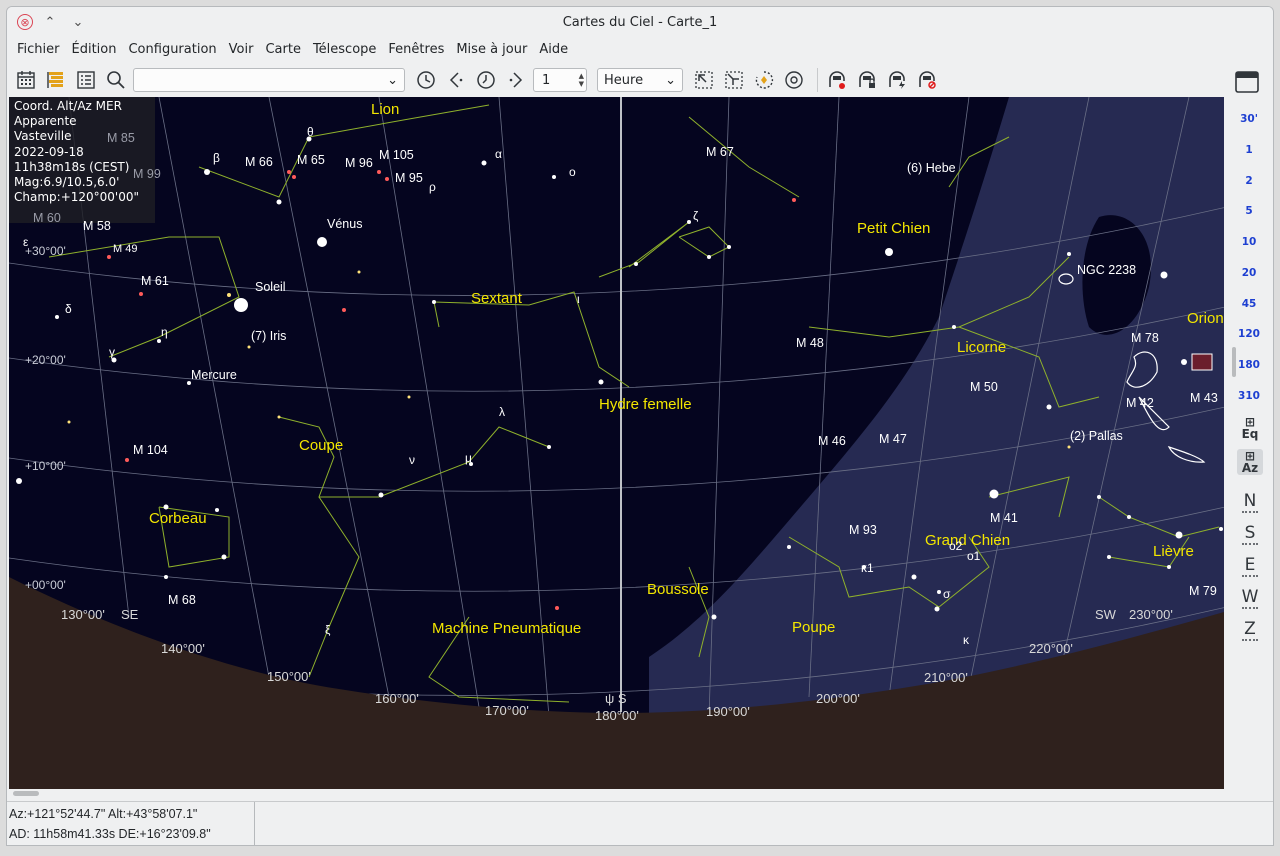 The width and height of the screenshot is (1280, 856). What do you see at coordinates (1250, 502) in the screenshot?
I see `view-north-button: N` at bounding box center [1250, 502].